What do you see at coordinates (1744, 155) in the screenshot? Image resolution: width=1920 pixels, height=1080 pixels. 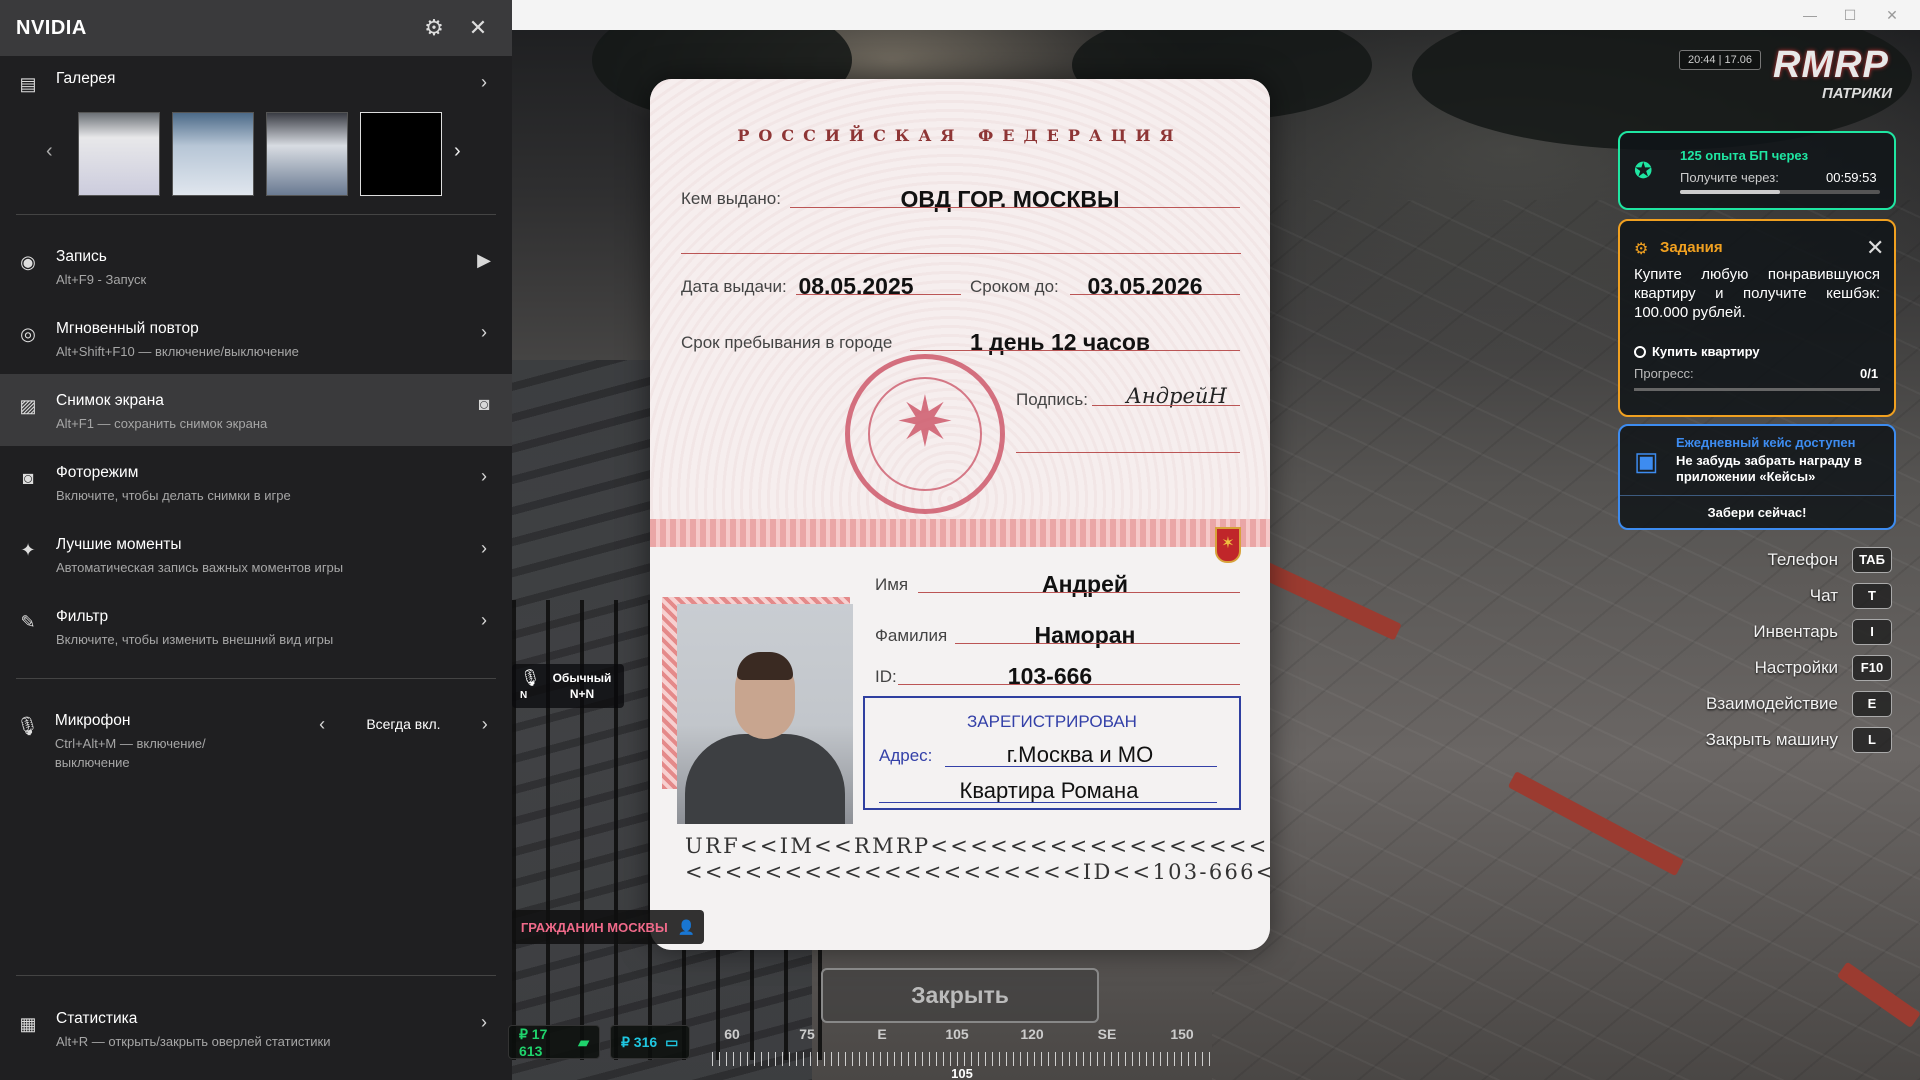 I see `battle-pass-title: 125 опыта БП через` at bounding box center [1744, 155].